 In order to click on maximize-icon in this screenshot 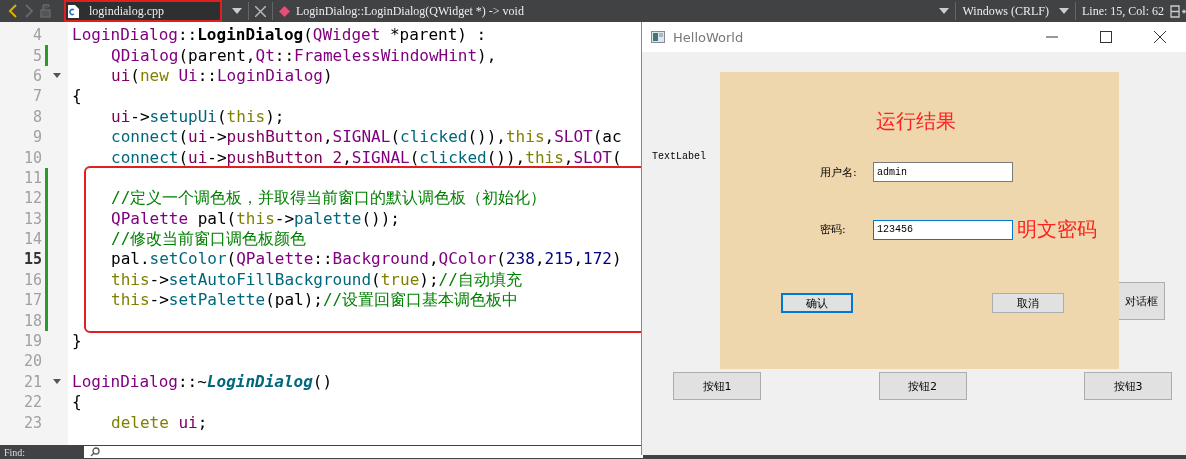, I will do `click(1106, 37)`.